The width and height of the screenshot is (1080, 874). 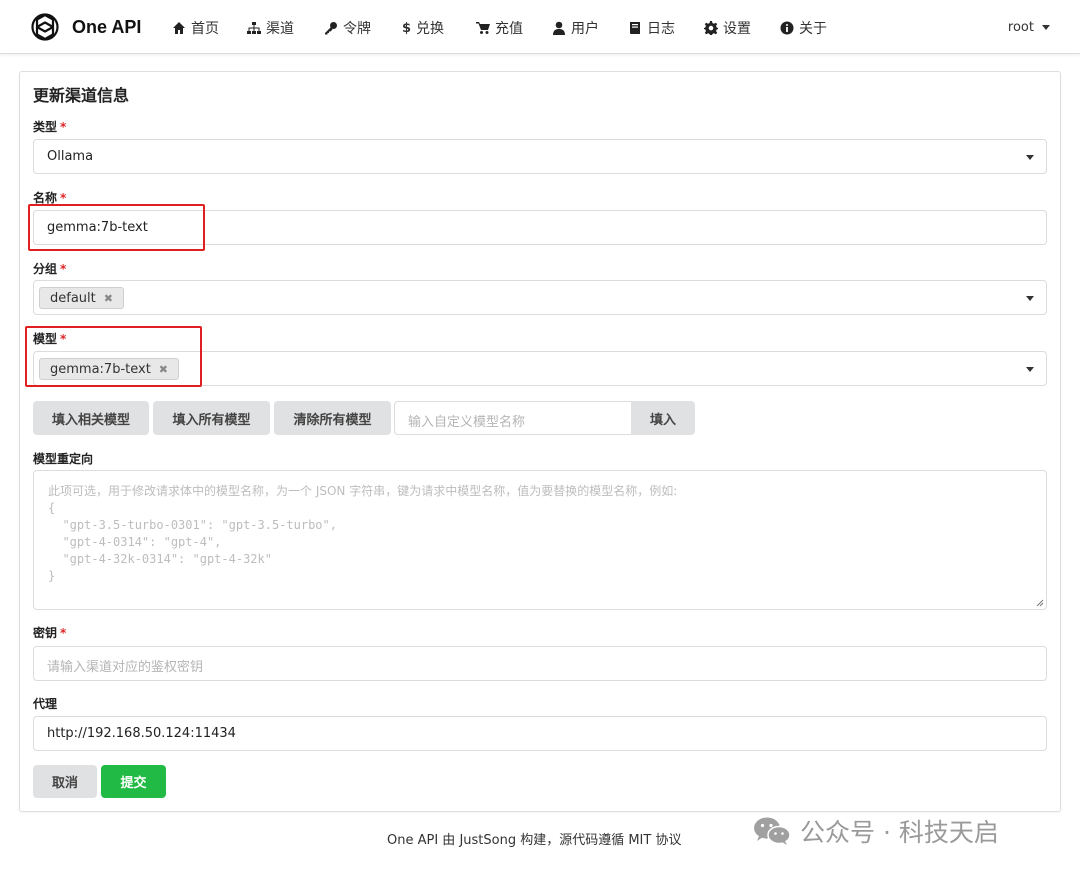 What do you see at coordinates (50, 633) in the screenshot?
I see `key-label: 密钥 *` at bounding box center [50, 633].